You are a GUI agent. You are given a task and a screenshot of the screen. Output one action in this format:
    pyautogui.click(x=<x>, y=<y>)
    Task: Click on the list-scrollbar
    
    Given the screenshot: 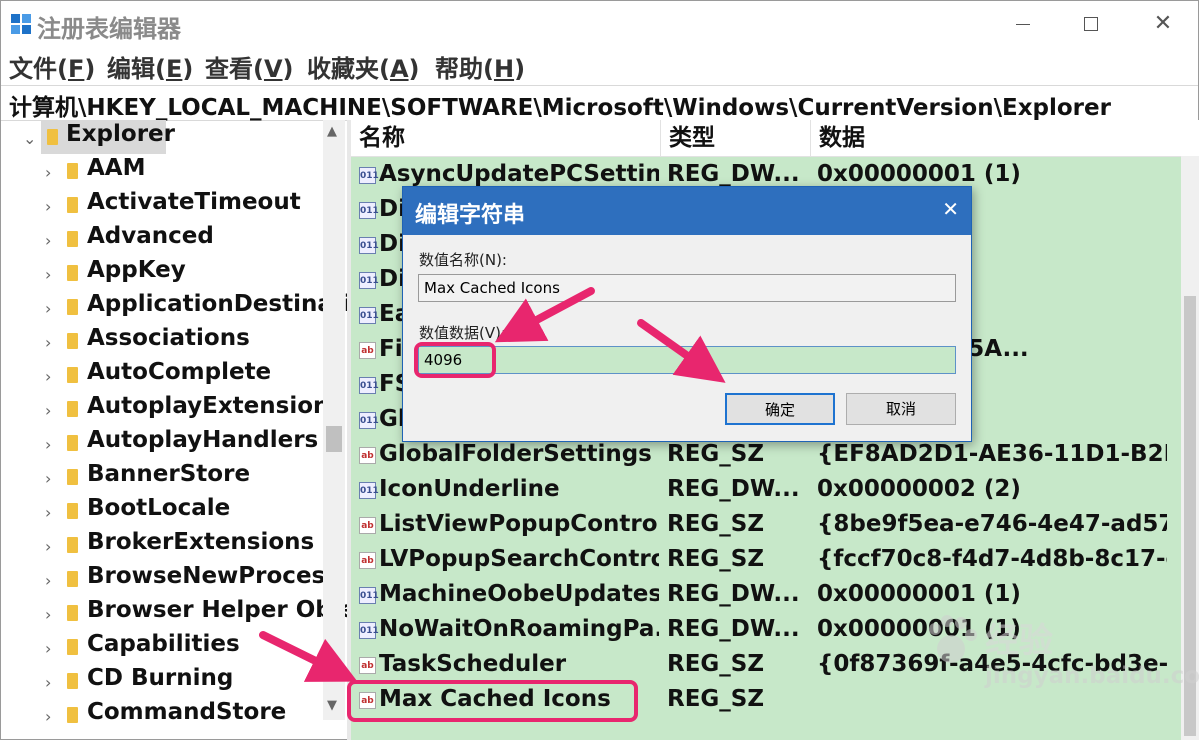 What is the action you would take?
    pyautogui.click(x=1190, y=448)
    